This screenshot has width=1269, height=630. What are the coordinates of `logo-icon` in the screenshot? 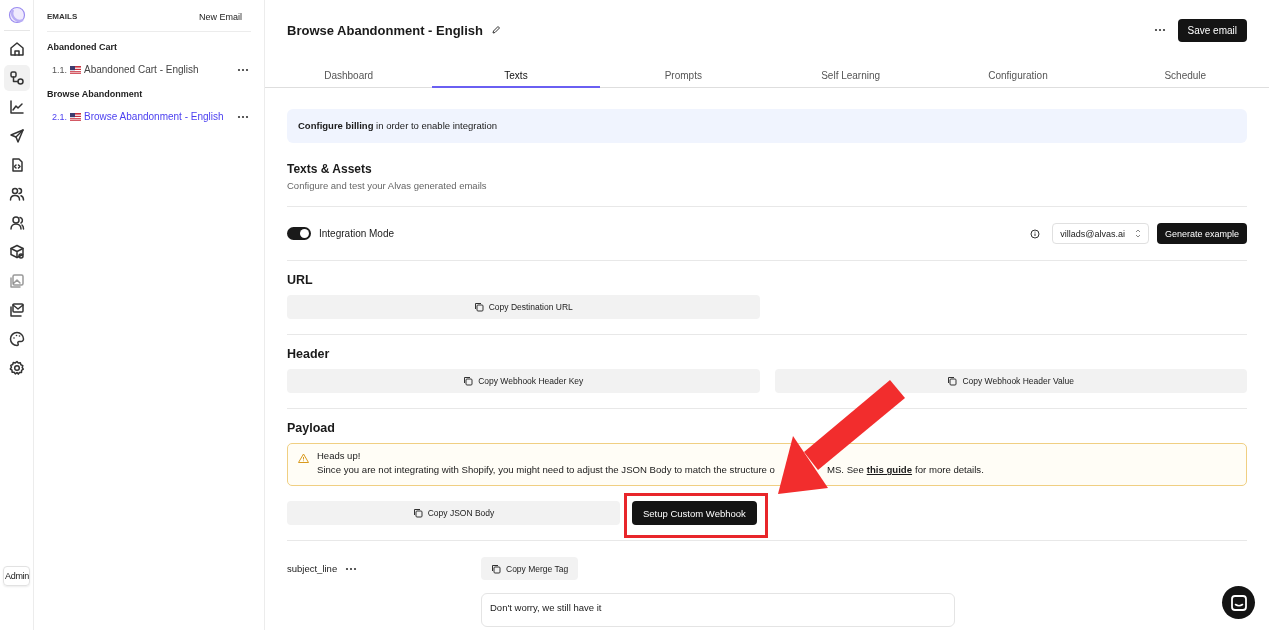 It's located at (16, 15).